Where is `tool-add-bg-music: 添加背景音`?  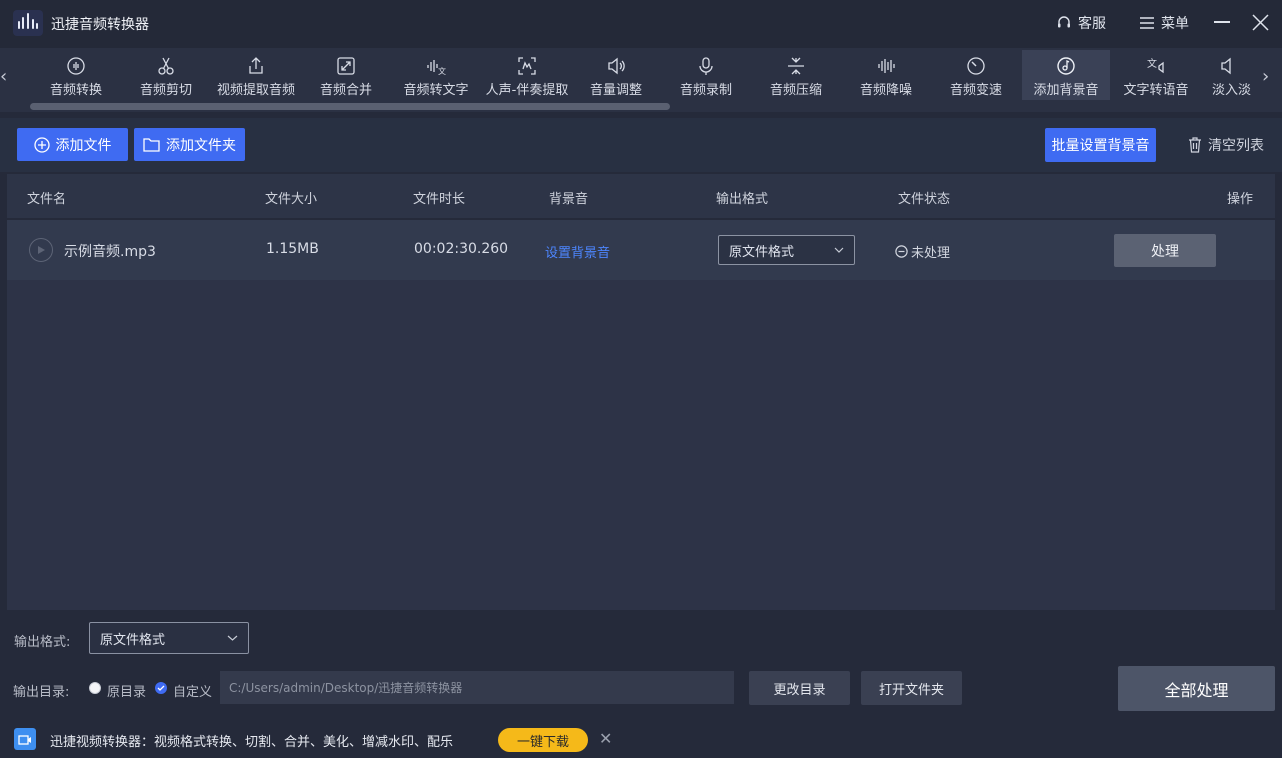
tool-add-bg-music: 添加背景音 is located at coordinates (1066, 75).